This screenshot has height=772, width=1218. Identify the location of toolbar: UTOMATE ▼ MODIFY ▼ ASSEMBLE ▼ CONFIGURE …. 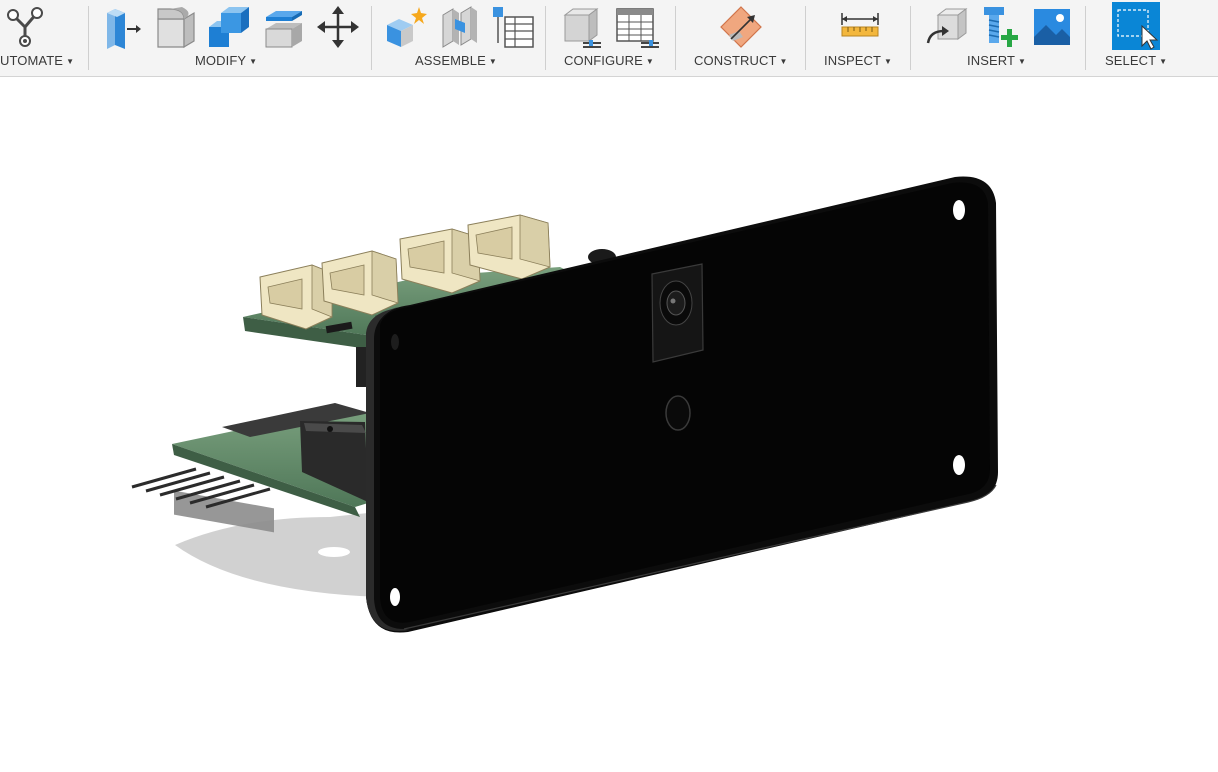
(609, 38).